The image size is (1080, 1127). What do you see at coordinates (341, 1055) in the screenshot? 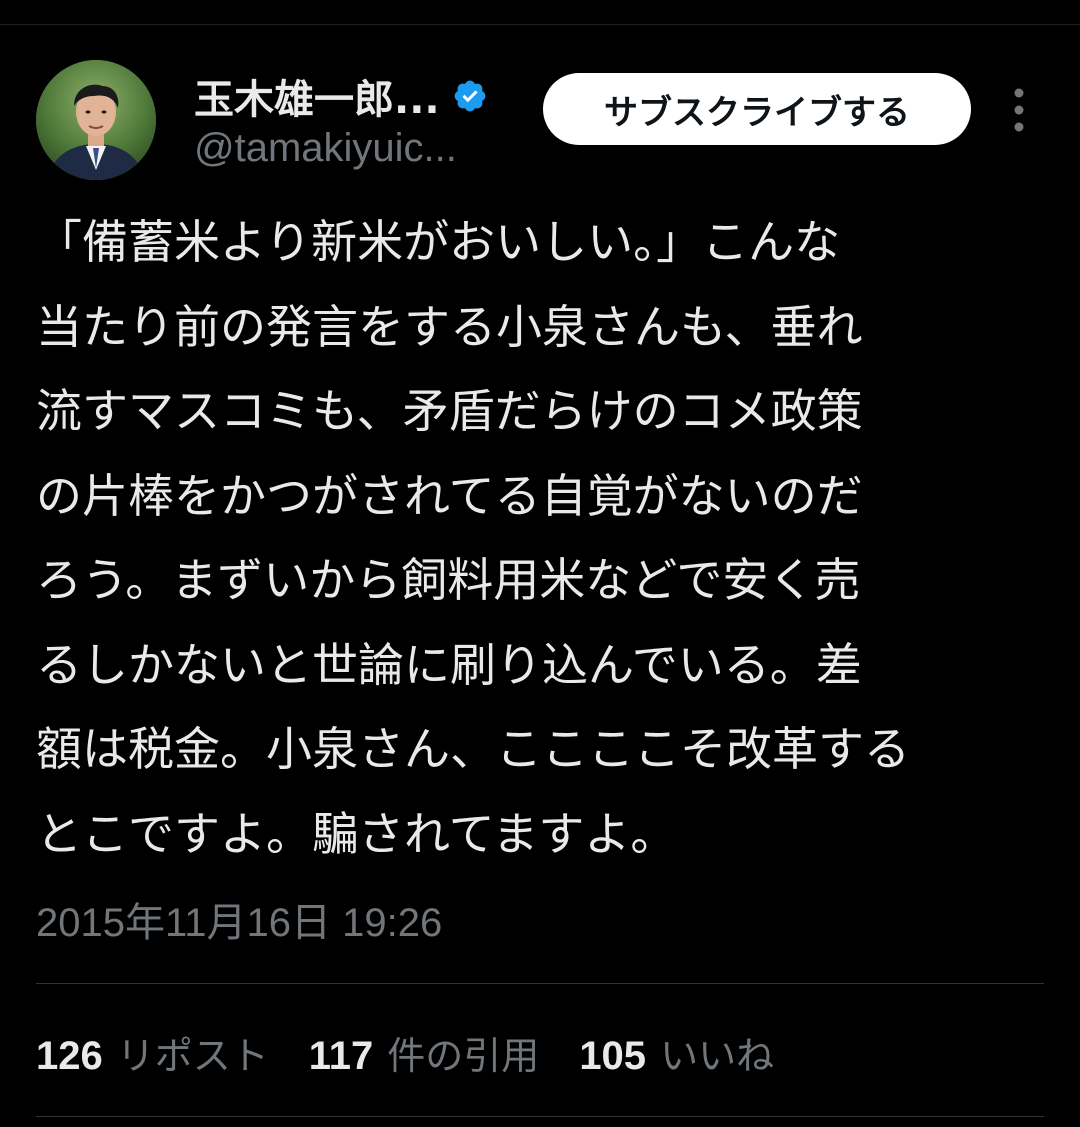
I see `quotes-count: 117` at bounding box center [341, 1055].